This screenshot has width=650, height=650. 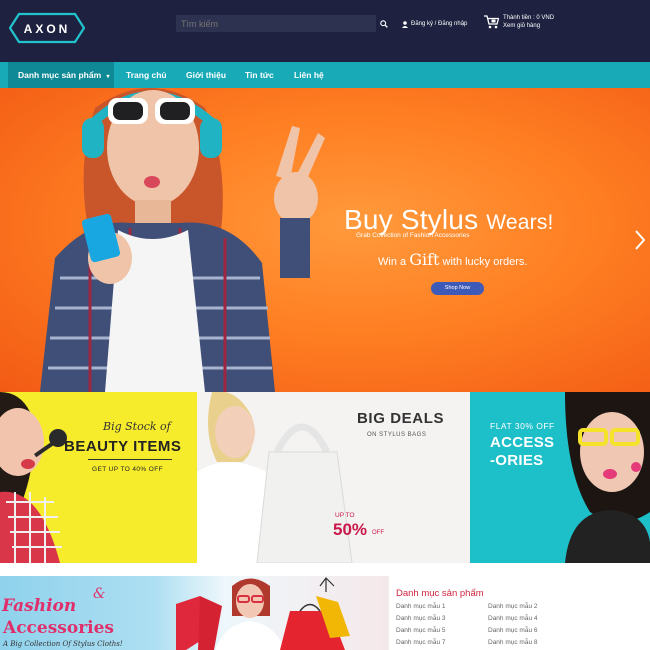 I want to click on banner-line-1: Fashion, so click(x=39, y=606).